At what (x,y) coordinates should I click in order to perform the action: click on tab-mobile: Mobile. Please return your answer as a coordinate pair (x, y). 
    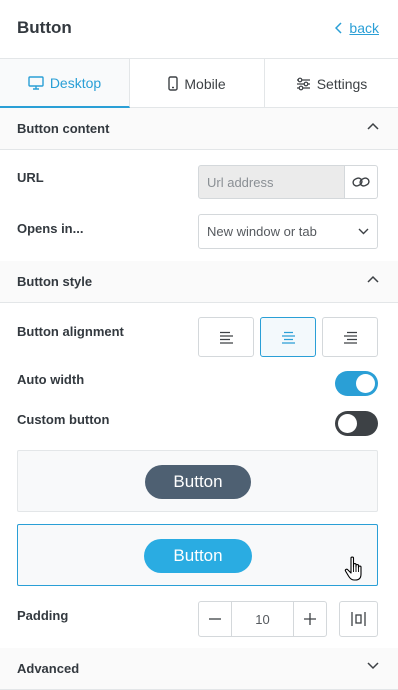
    Looking at the image, I should click on (197, 83).